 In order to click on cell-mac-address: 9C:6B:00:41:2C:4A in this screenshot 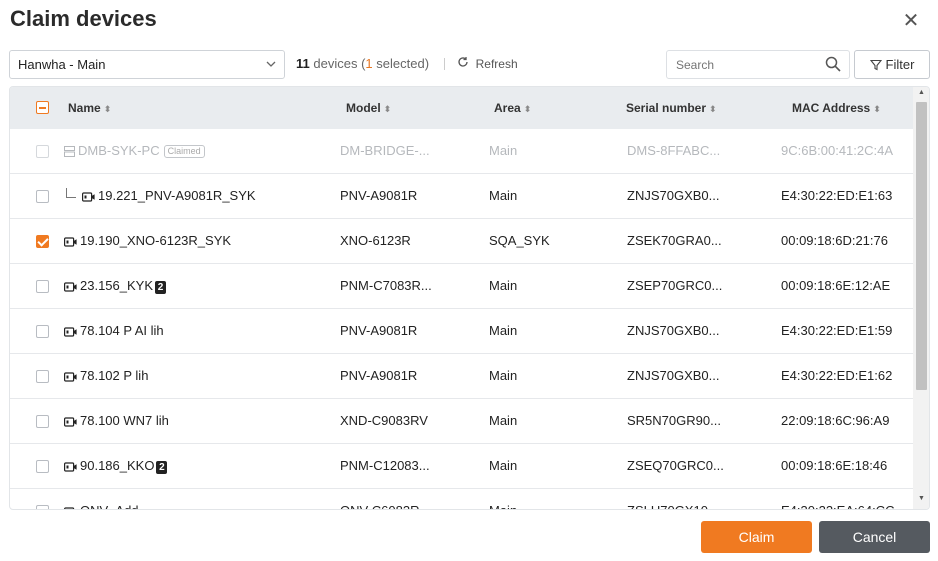, I will do `click(837, 150)`.